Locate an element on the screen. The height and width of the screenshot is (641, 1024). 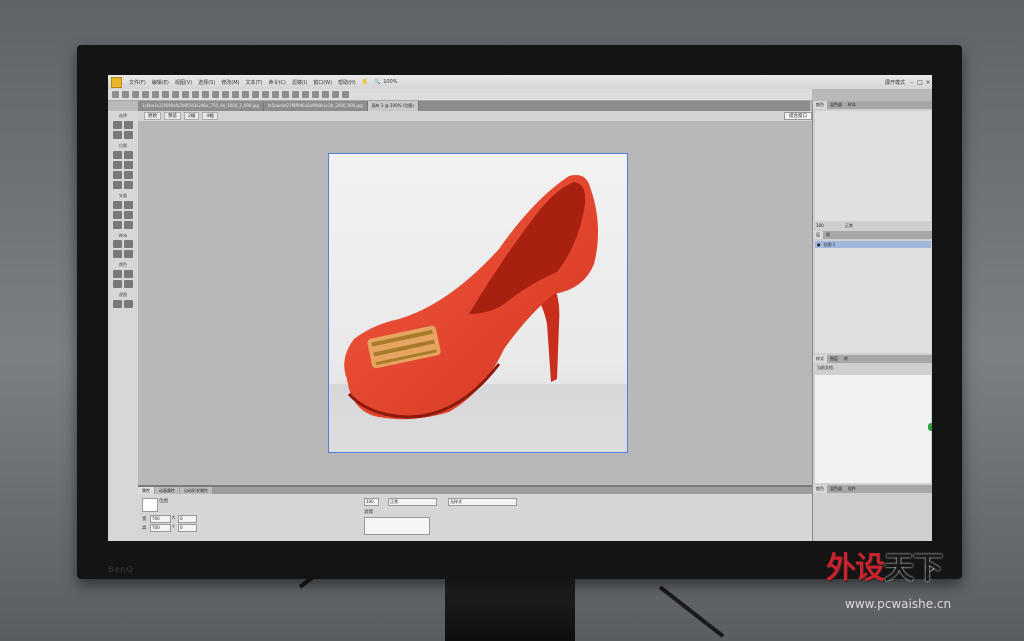
group-icon is located at coordinates (225, 94).